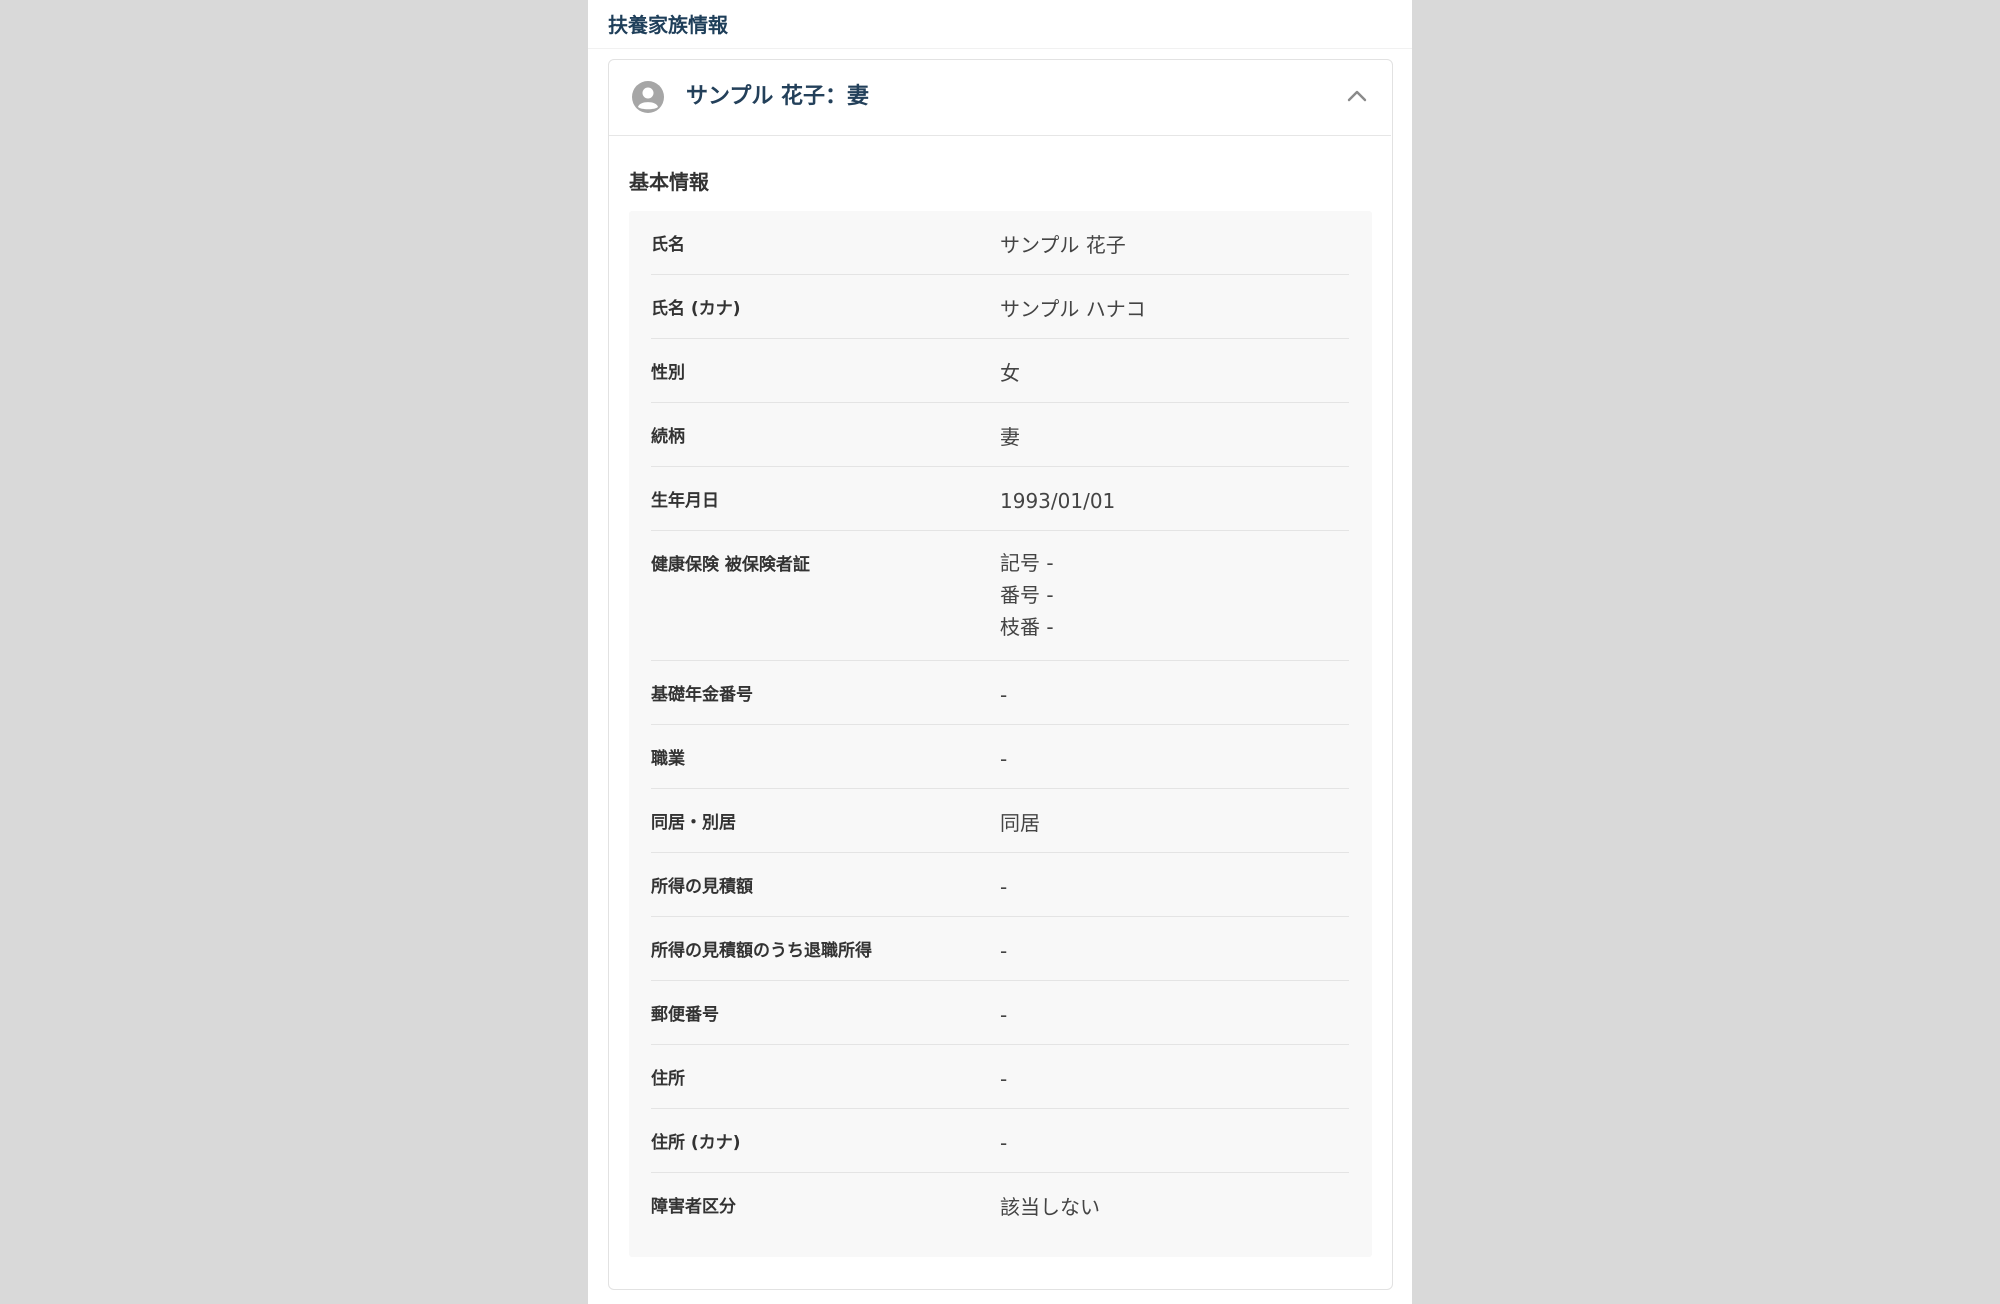  What do you see at coordinates (693, 823) in the screenshot?
I see `info-label: 同居・別居` at bounding box center [693, 823].